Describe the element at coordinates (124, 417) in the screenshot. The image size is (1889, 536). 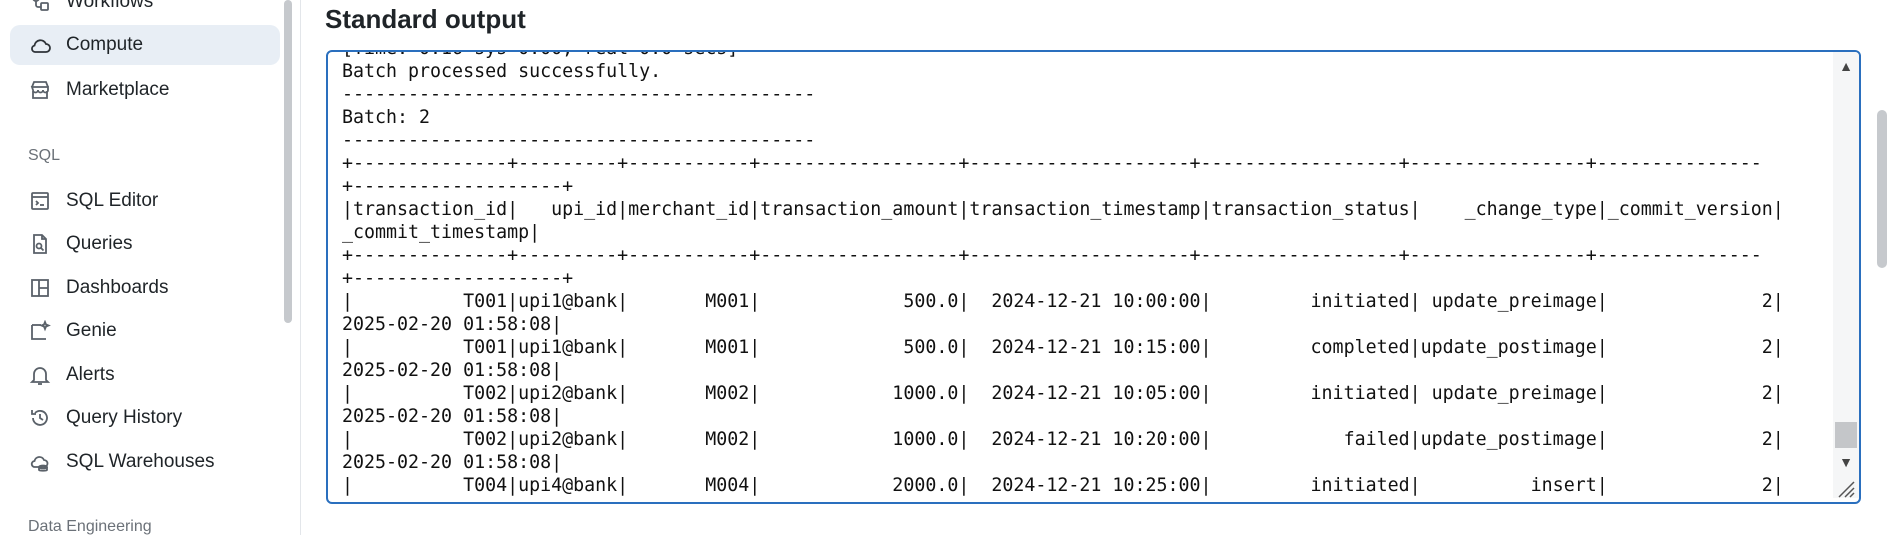
I see `sidebar-item-label: Query History` at that location.